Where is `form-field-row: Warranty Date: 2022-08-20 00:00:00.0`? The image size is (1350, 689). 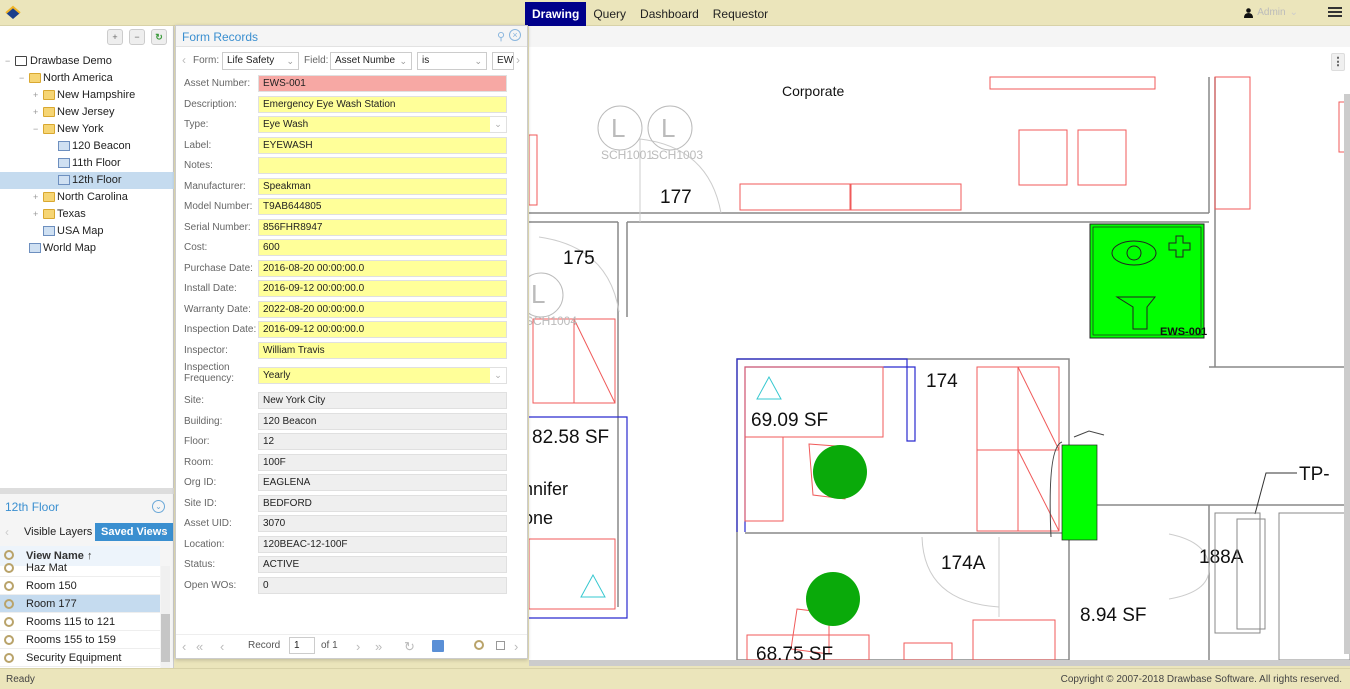 form-field-row: Warranty Date: 2022-08-20 00:00:00.0 is located at coordinates (351, 309).